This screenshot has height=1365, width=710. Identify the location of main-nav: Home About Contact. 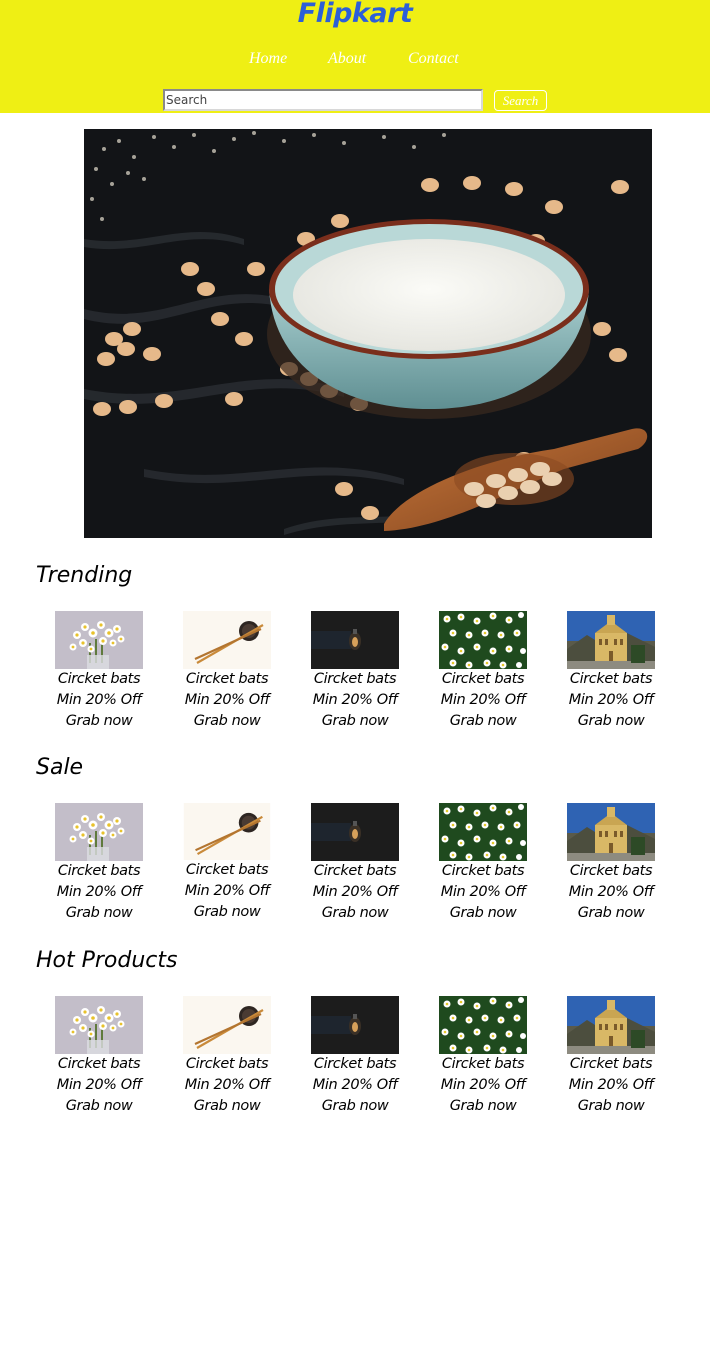
(355, 61).